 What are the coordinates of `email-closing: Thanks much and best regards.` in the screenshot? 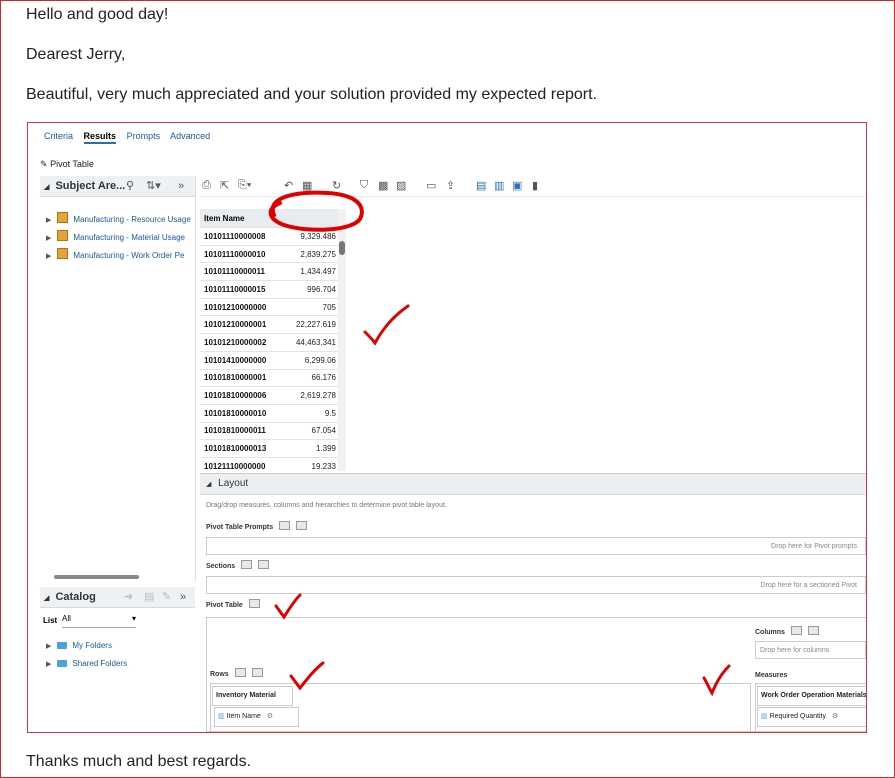 It's located at (139, 761).